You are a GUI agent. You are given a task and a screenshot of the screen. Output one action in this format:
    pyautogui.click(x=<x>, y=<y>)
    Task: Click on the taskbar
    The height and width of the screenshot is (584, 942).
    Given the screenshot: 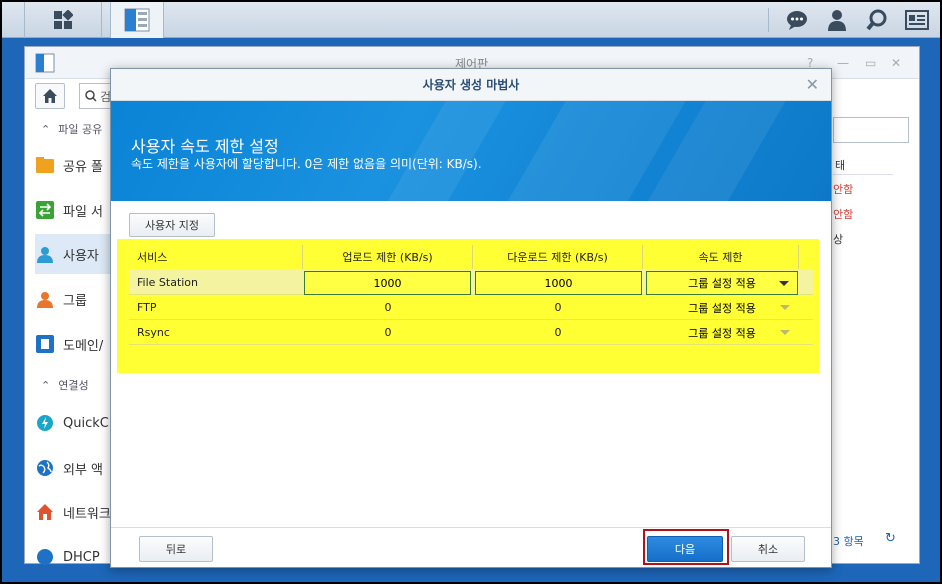 What is the action you would take?
    pyautogui.click(x=471, y=20)
    